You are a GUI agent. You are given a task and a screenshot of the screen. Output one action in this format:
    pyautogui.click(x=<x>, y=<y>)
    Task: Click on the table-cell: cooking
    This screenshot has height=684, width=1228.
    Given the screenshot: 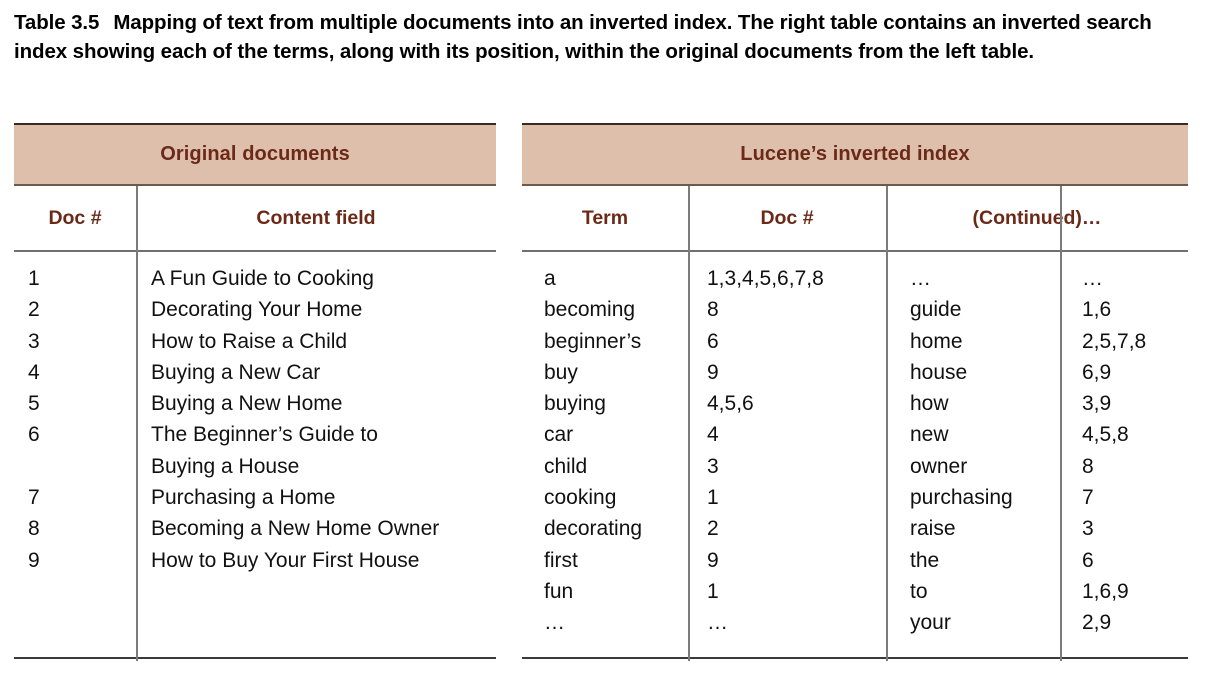 What is the action you would take?
    pyautogui.click(x=580, y=498)
    